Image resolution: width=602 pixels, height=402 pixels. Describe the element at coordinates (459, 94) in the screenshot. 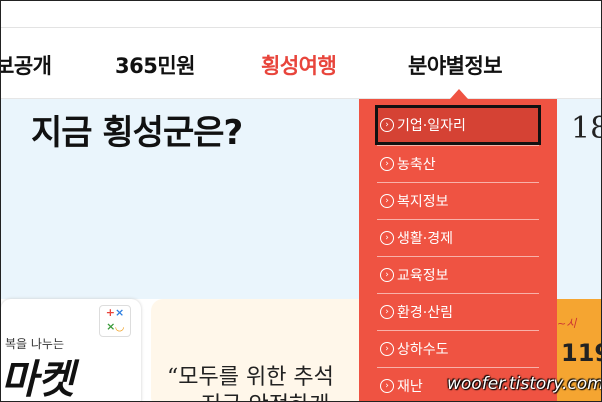

I see `dropdown-pointer` at that location.